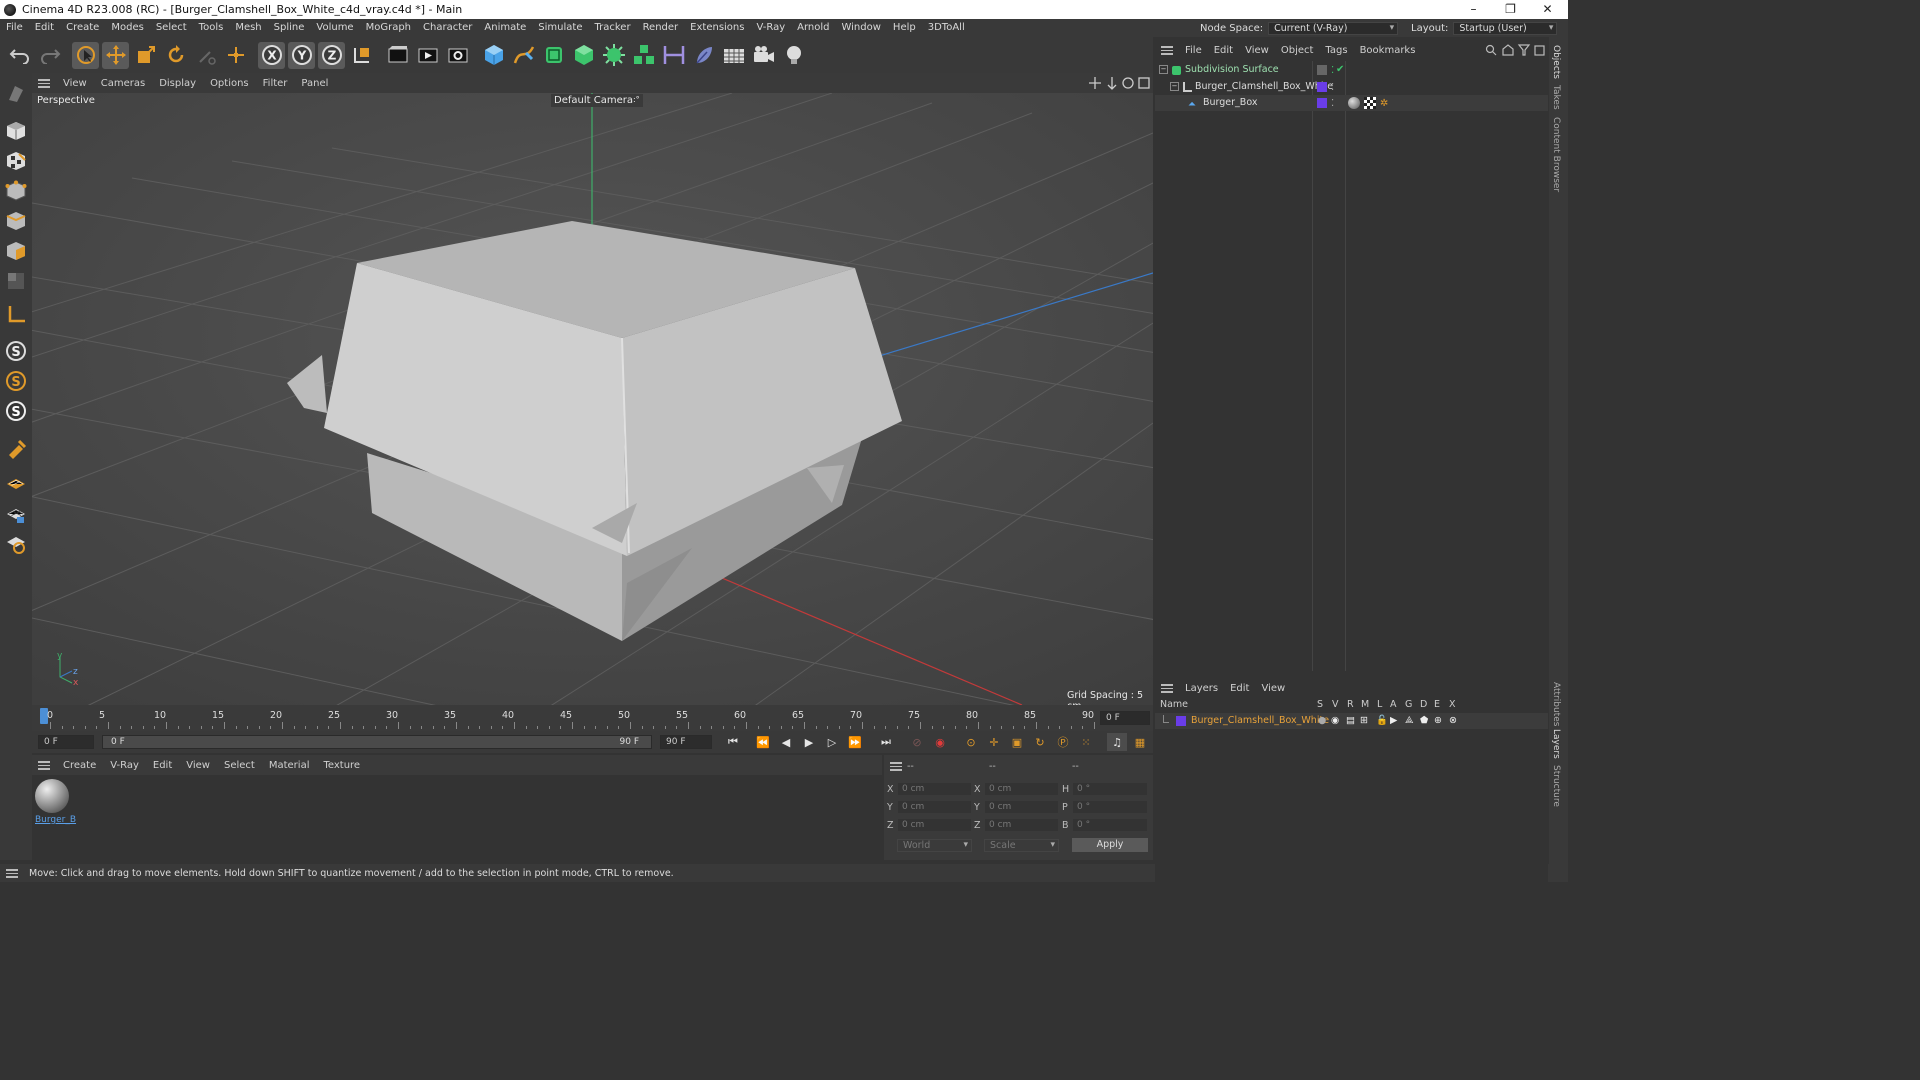  I want to click on menu-create: Create, so click(82, 28).